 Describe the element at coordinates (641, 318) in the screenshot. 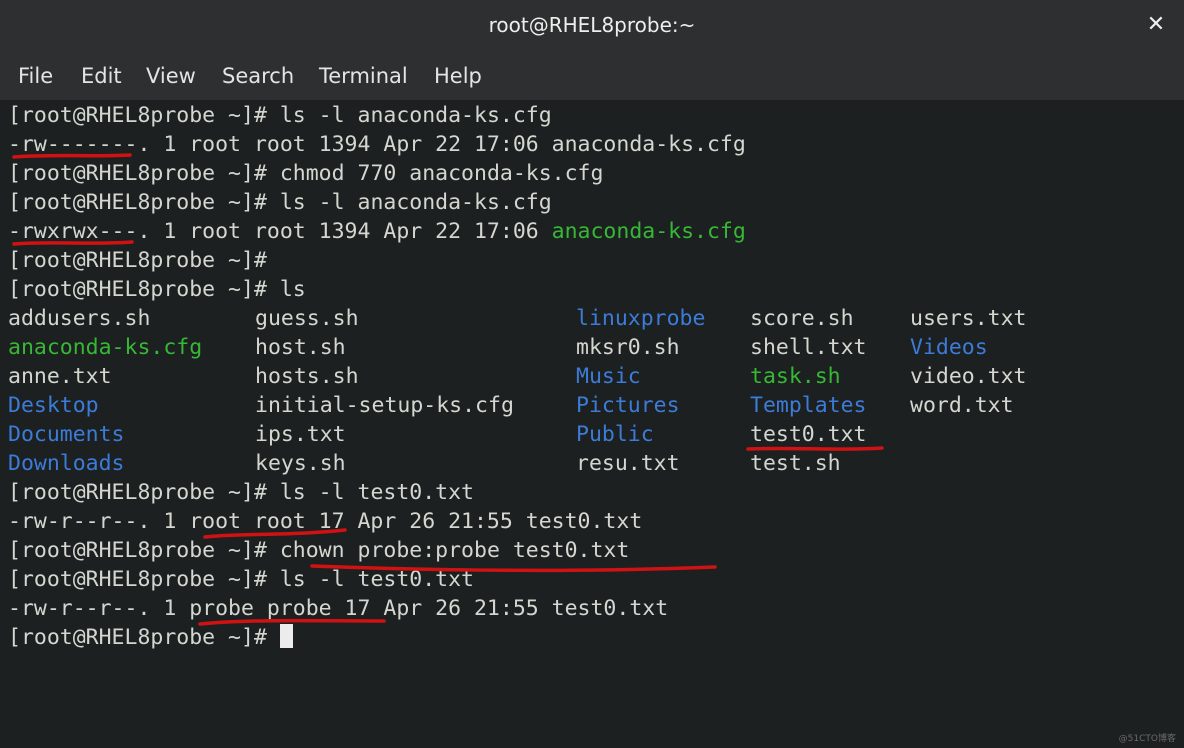

I see `listing-directory: linuxprobe` at that location.